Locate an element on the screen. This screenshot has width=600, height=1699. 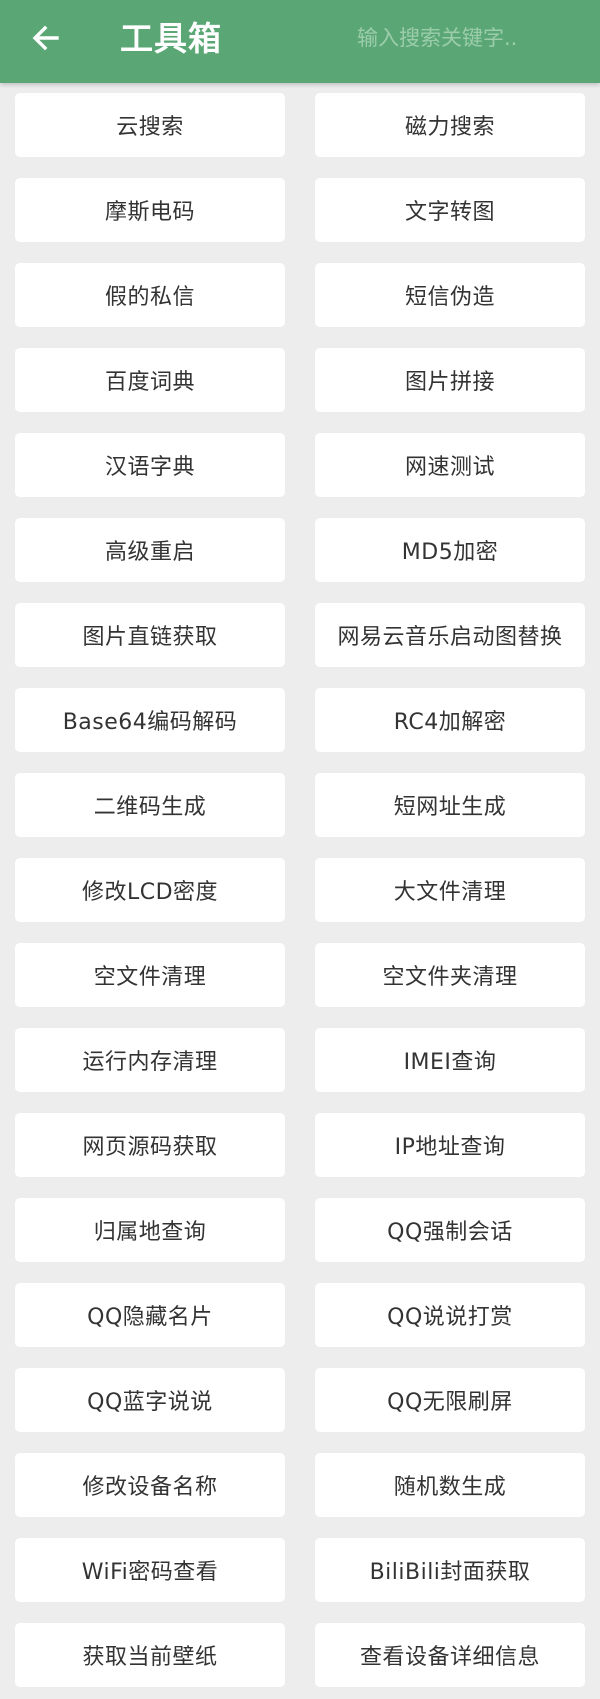
tool-button: 空文件清理 is located at coordinates (150, 975).